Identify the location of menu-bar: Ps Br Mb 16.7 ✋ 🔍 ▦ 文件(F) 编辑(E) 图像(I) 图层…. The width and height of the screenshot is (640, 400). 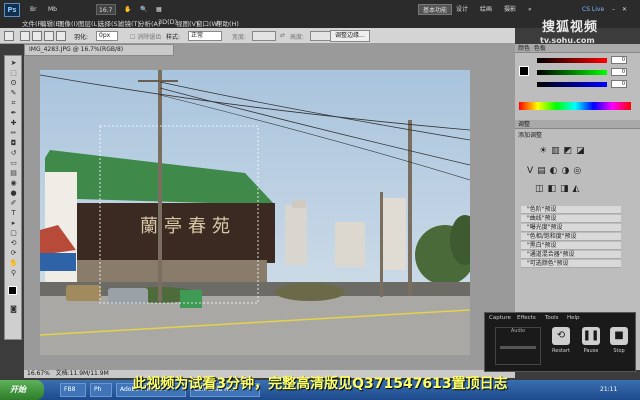
(320, 17).